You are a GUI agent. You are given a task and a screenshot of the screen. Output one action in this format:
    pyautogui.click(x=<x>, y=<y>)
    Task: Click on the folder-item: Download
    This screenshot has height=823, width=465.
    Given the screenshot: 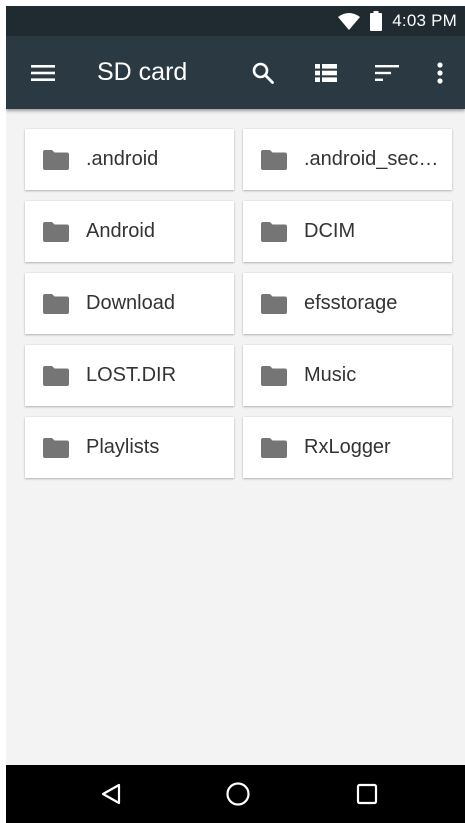 What is the action you would take?
    pyautogui.click(x=129, y=303)
    